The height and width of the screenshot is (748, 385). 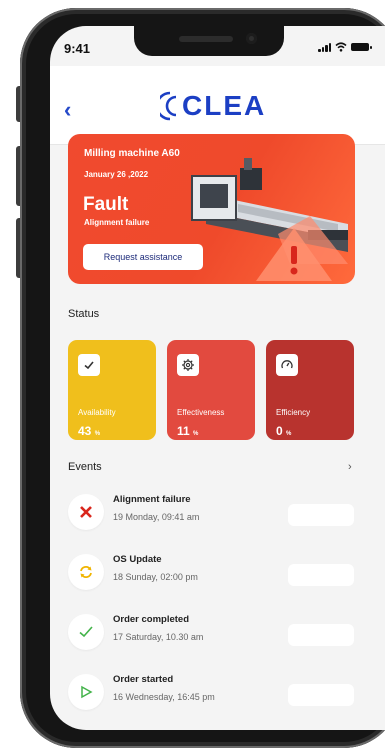 I want to click on fault-reason: Alignment failure, so click(x=117, y=222).